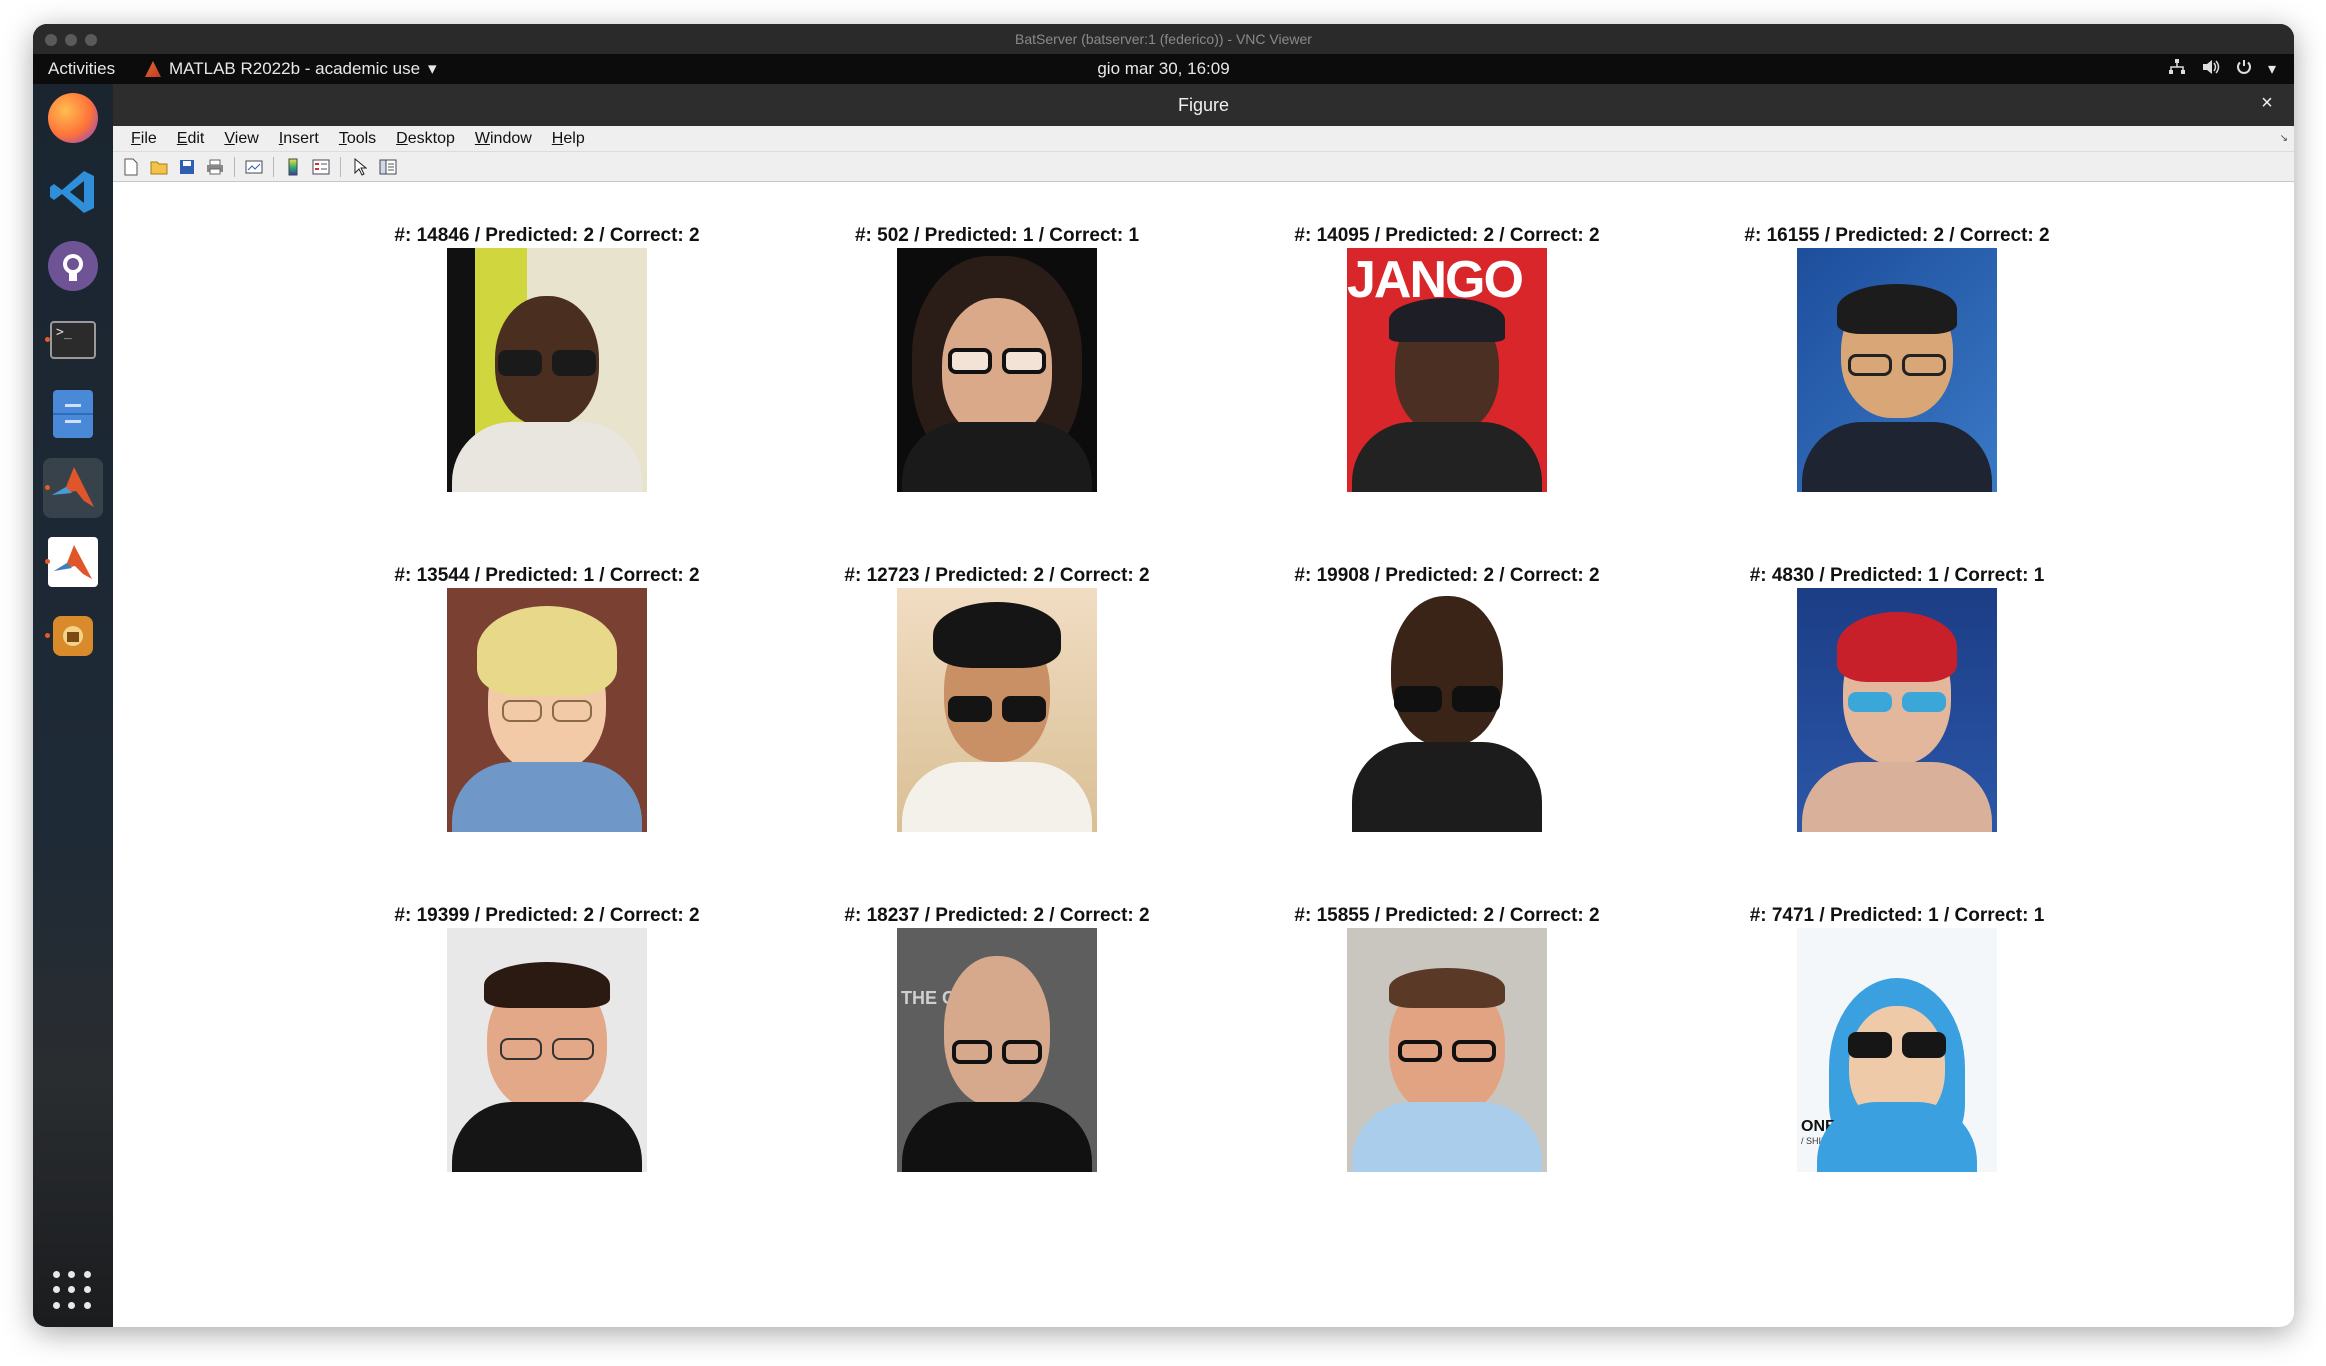 The width and height of the screenshot is (2326, 1366). Describe the element at coordinates (2211, 69) in the screenshot. I see `volume-icon` at that location.